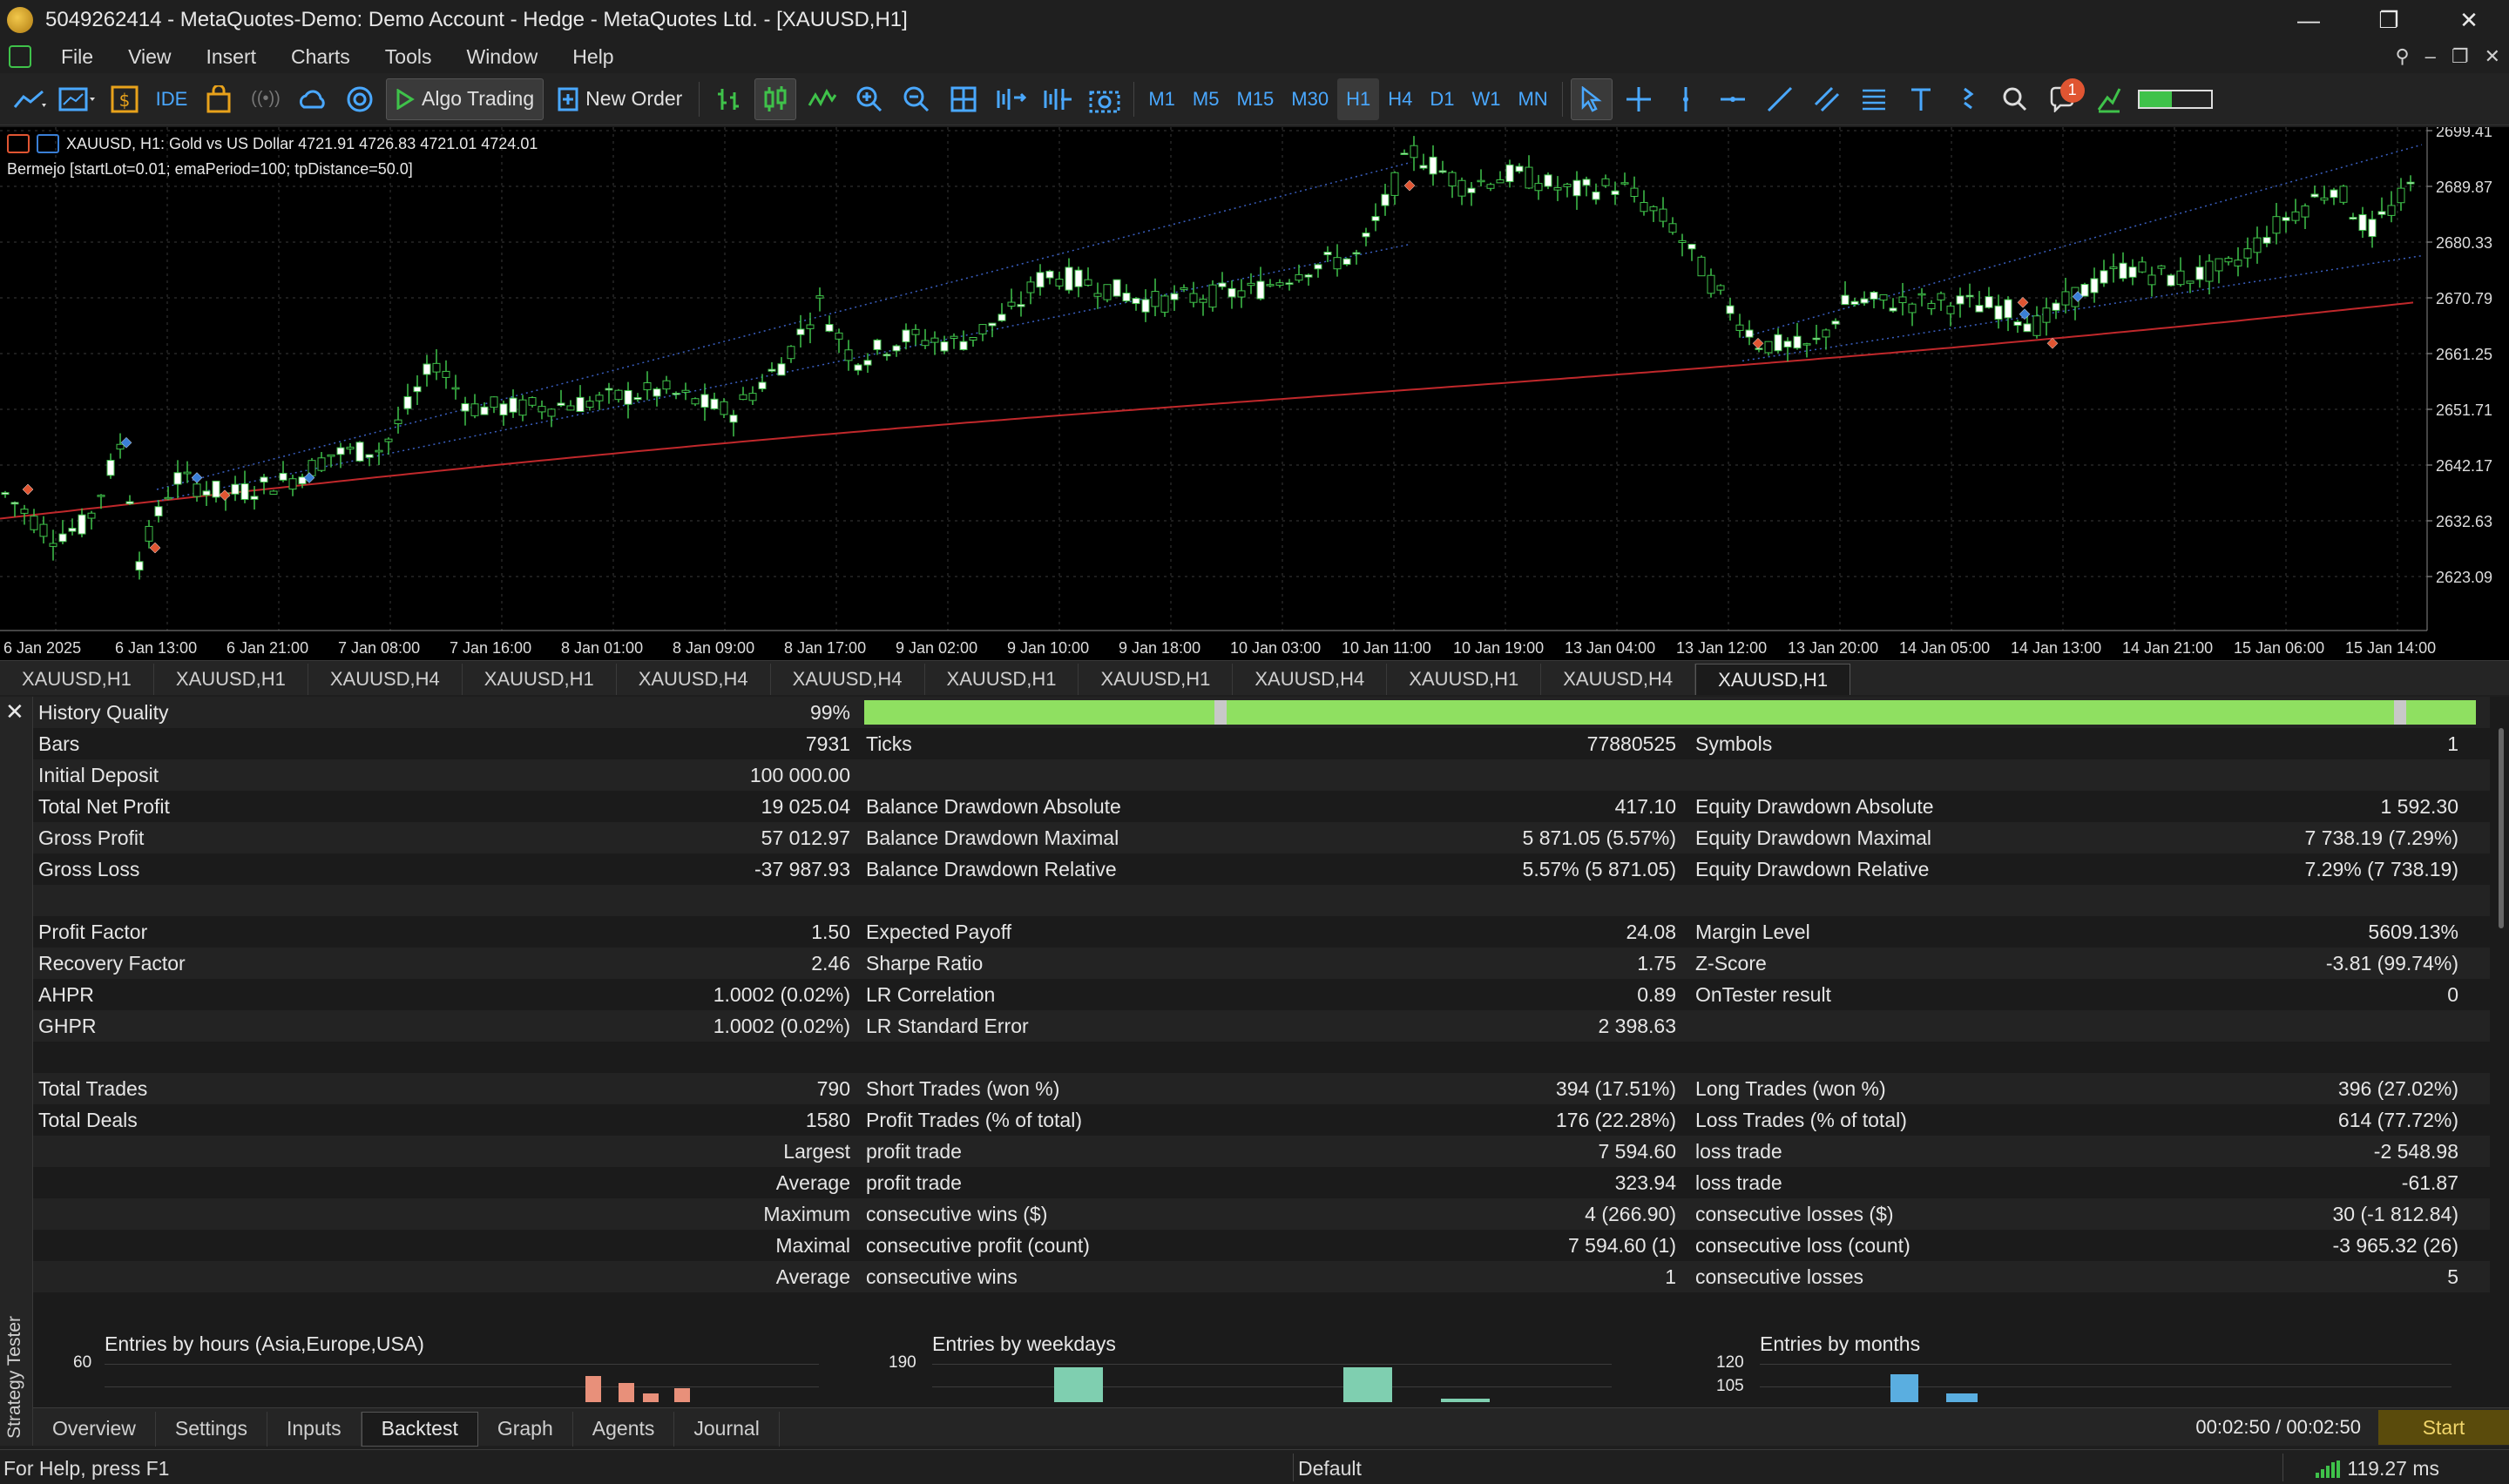  Describe the element at coordinates (1400, 99) in the screenshot. I see `timeframe-h4: H4` at that location.